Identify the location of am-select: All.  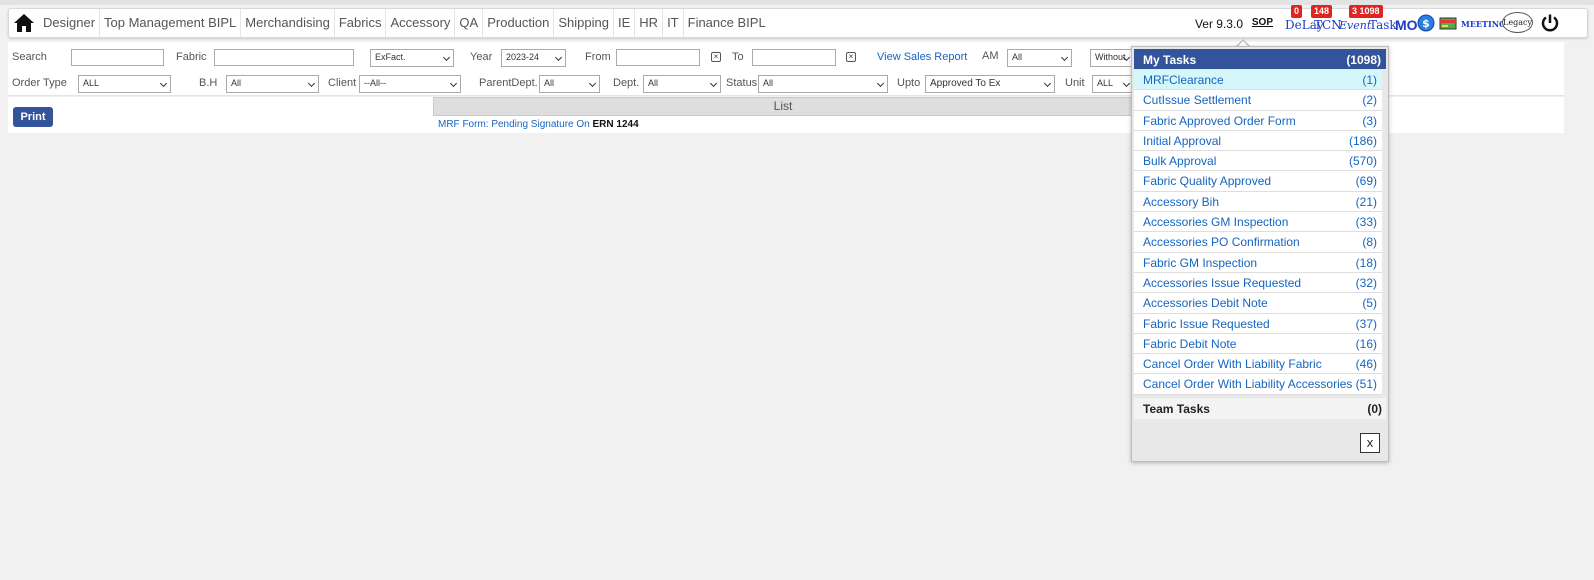
(1039, 58).